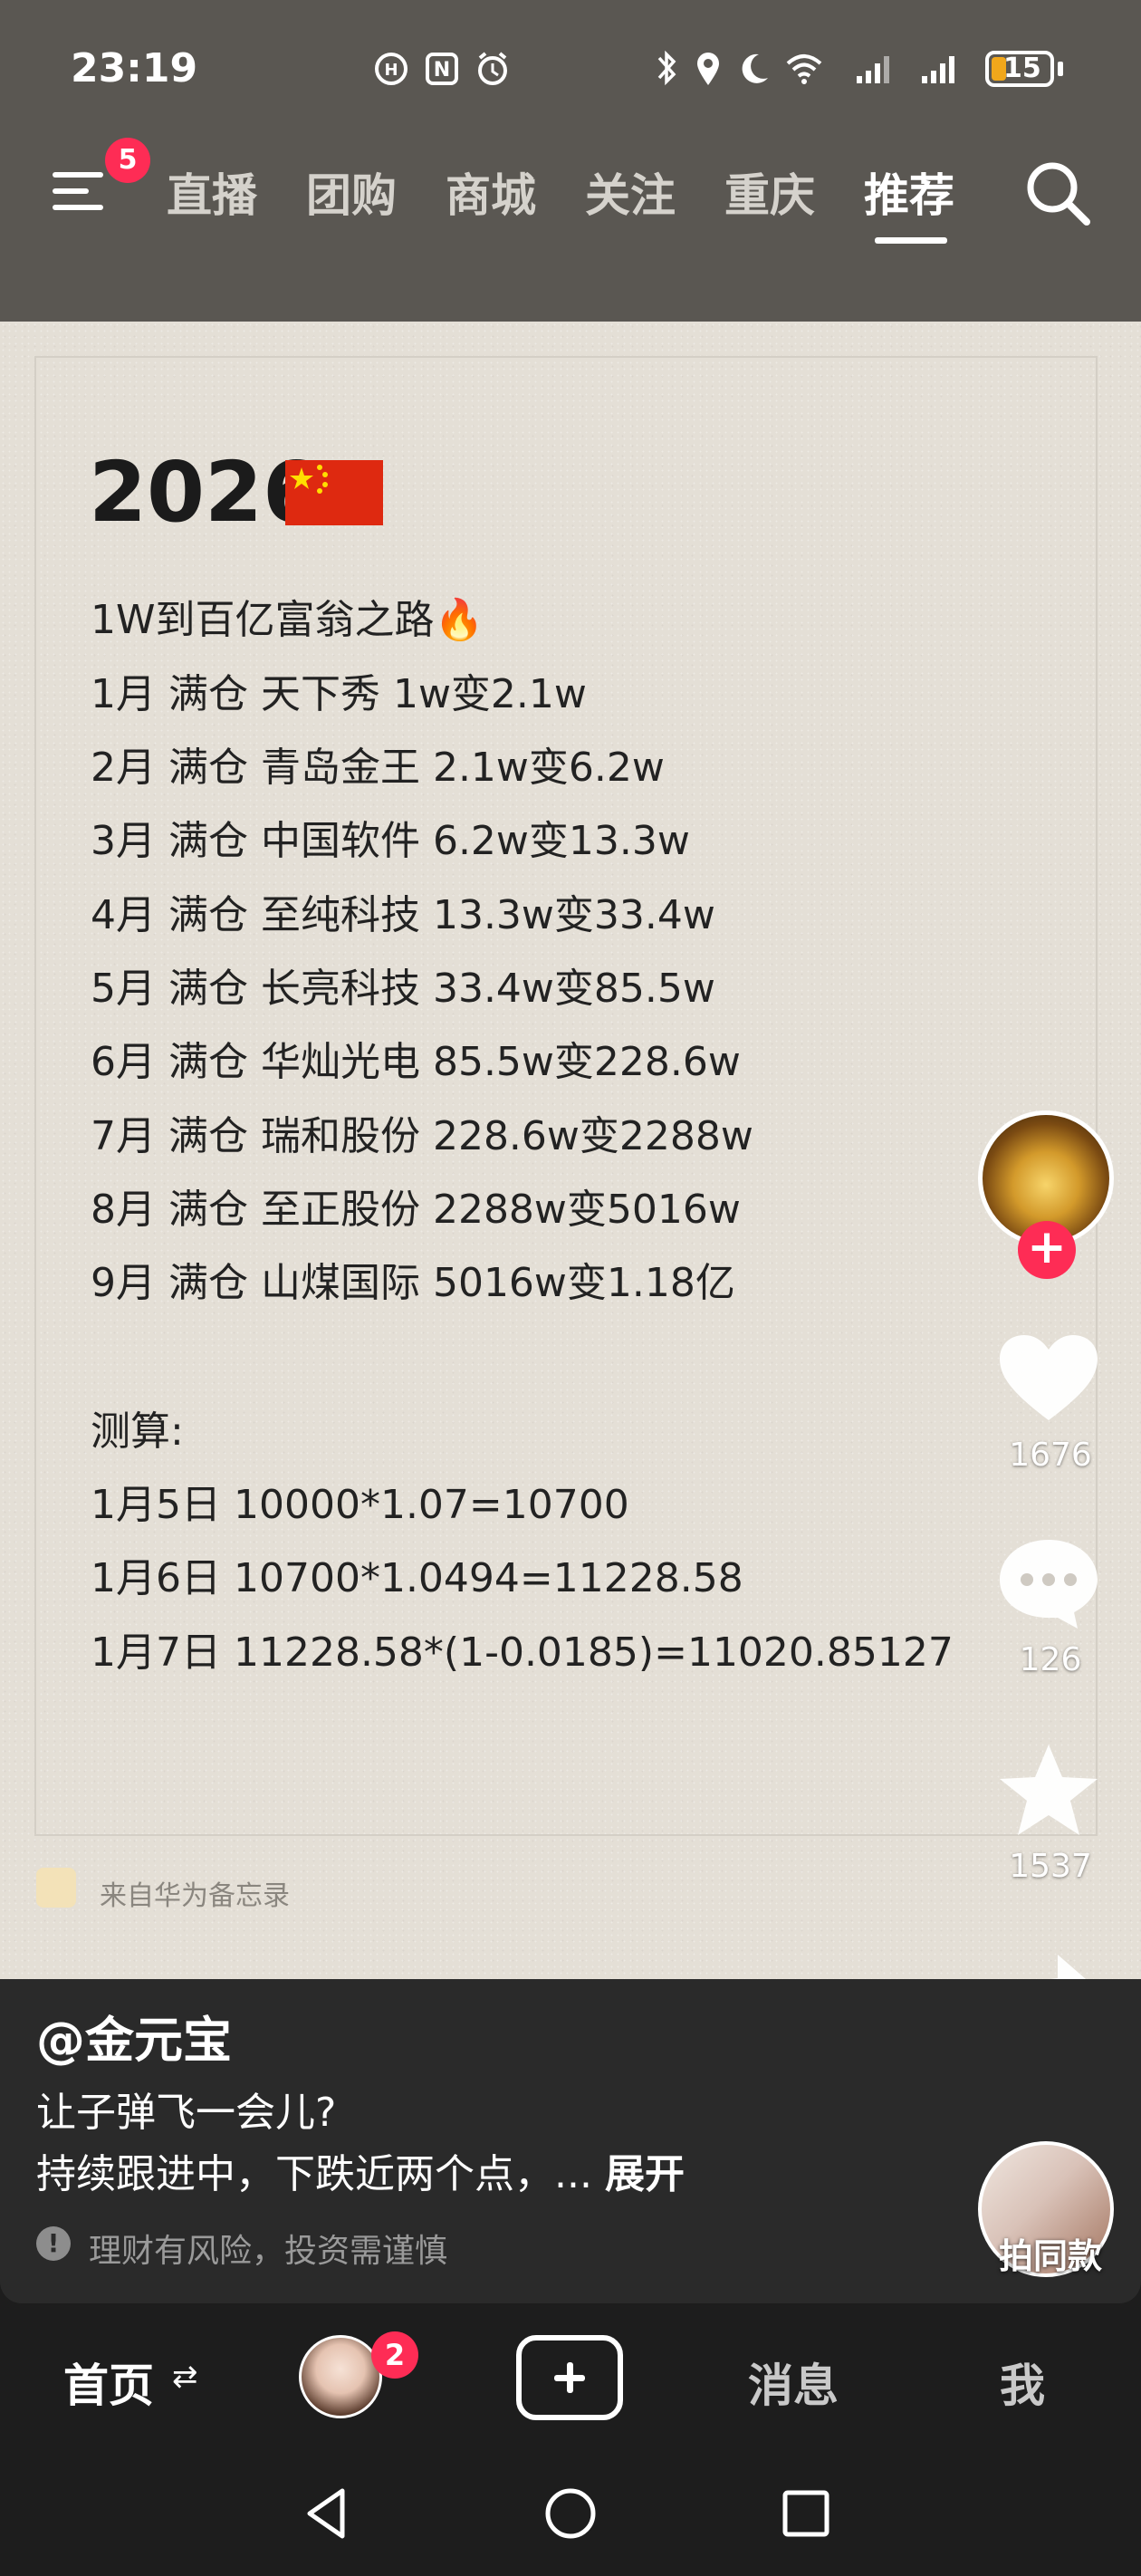  I want to click on comment-count: 126, so click(1051, 1659).